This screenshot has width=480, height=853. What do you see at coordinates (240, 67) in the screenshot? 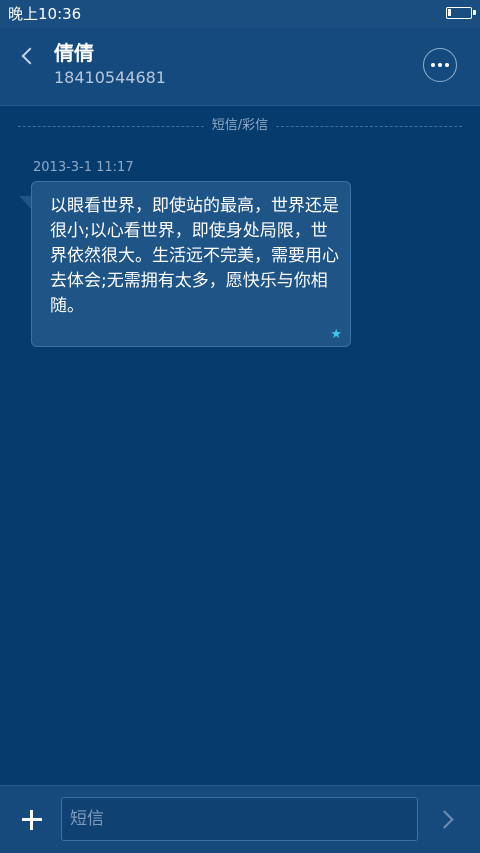
I see `conversation-header: 倩倩 18410544681` at bounding box center [240, 67].